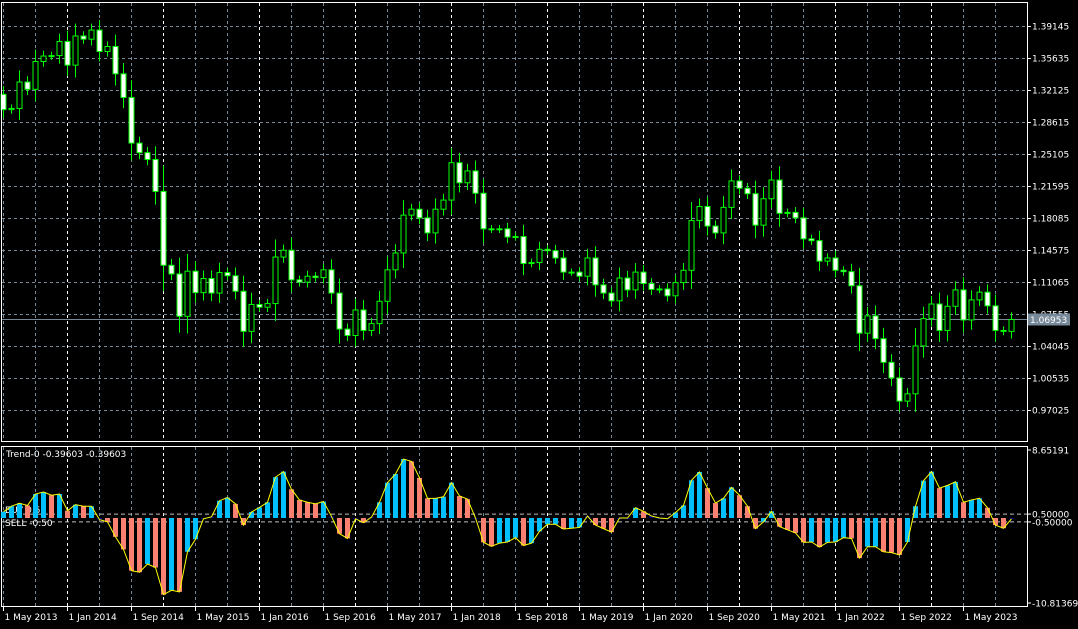 The width and height of the screenshot is (1078, 629). Describe the element at coordinates (29, 524) in the screenshot. I see `level-label: SELL -0.50` at that location.